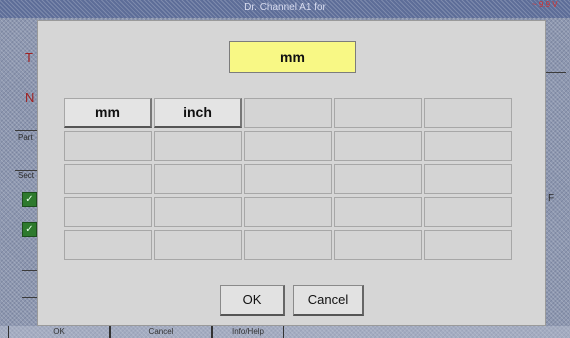 This screenshot has width=570, height=338. What do you see at coordinates (292, 57) in the screenshot?
I see `unit-display-field: mm` at bounding box center [292, 57].